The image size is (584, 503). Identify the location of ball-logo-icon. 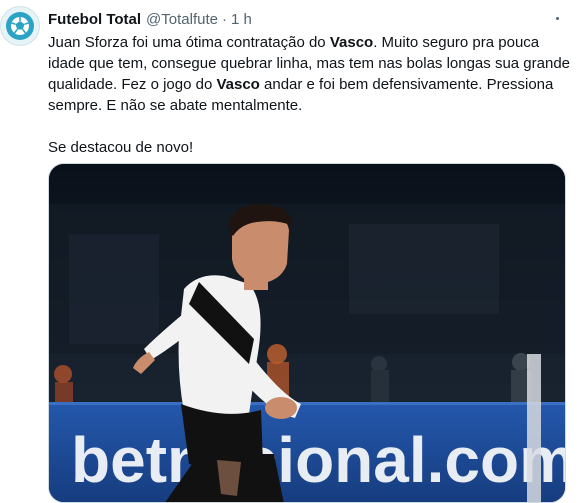
(20, 26).